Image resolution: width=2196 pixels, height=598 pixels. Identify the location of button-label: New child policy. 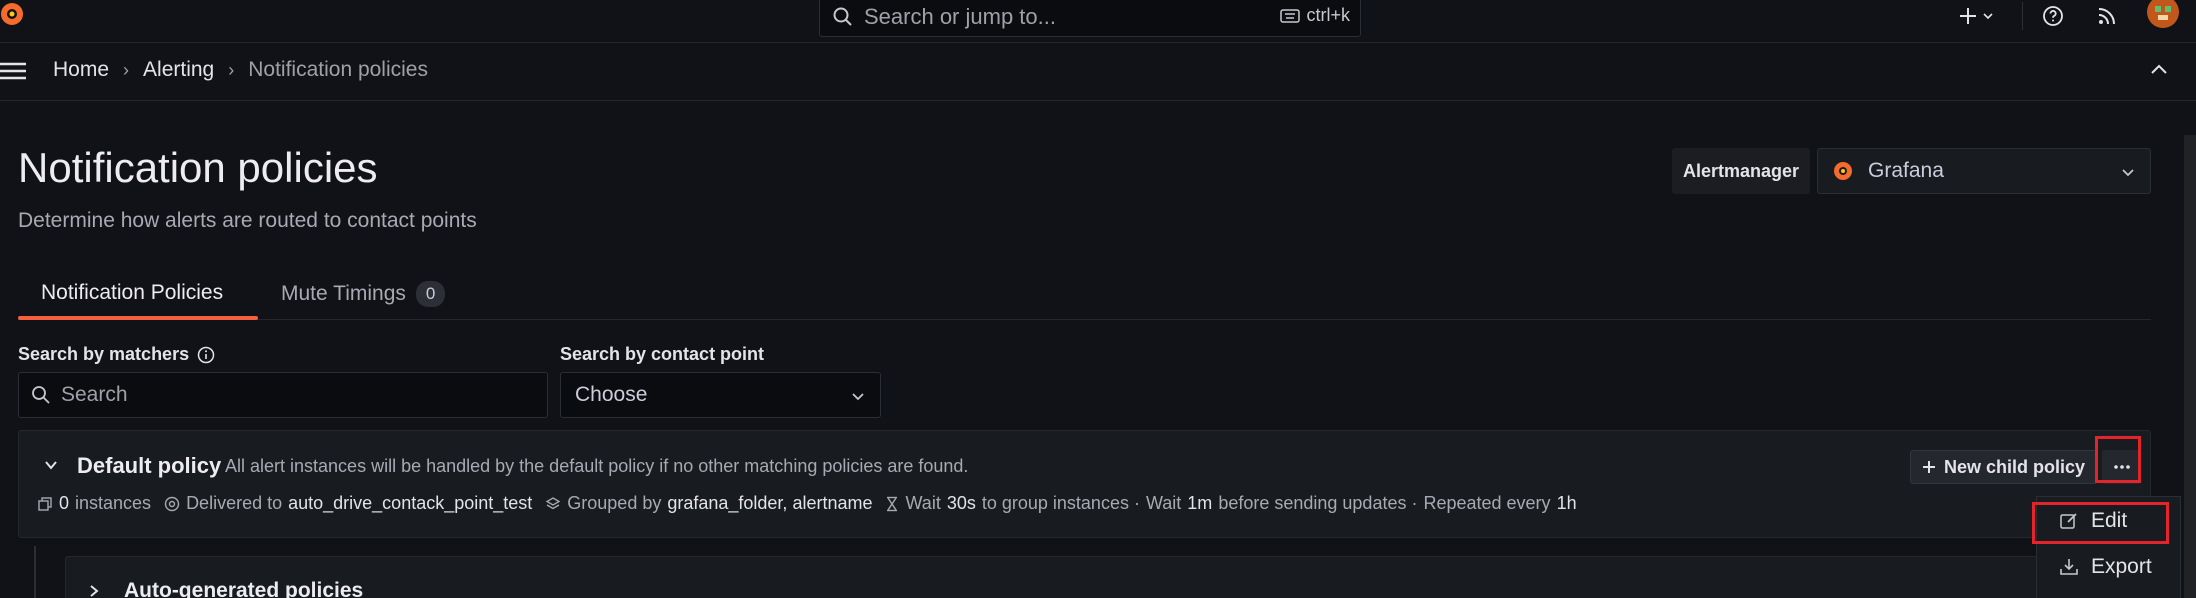
(2014, 466).